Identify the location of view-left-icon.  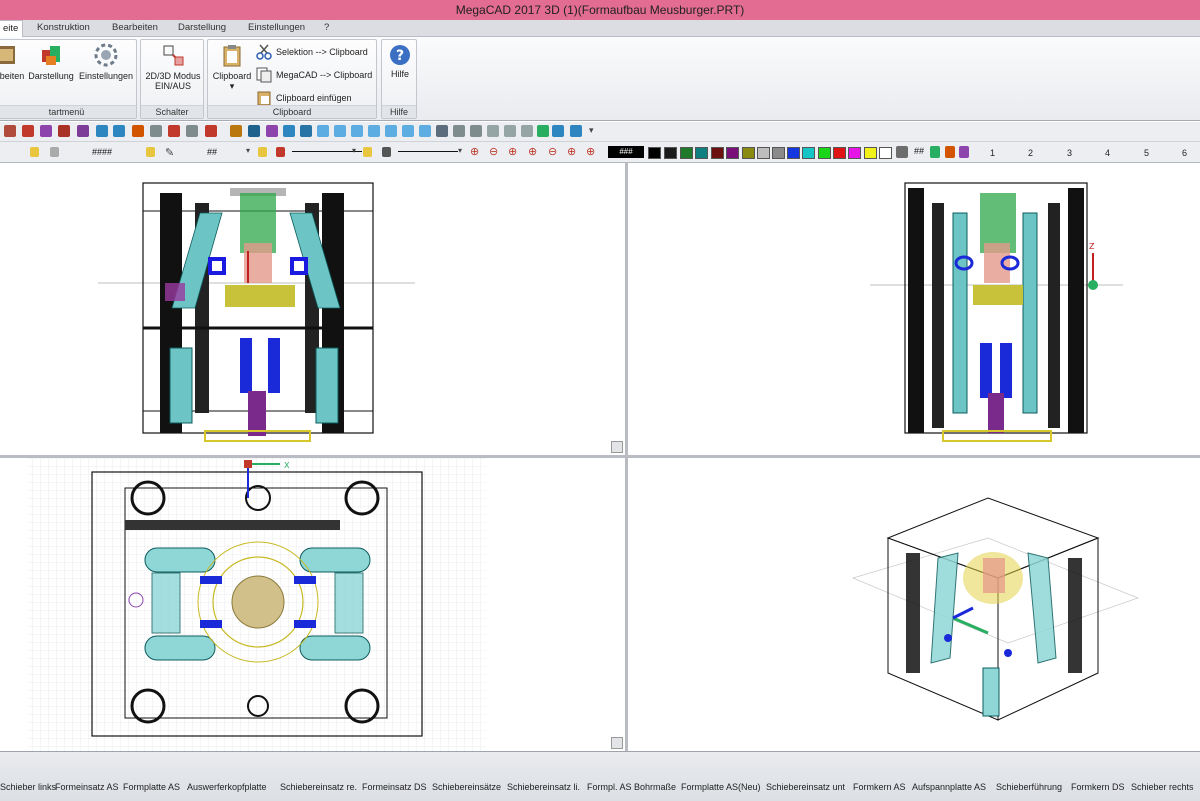
(391, 131).